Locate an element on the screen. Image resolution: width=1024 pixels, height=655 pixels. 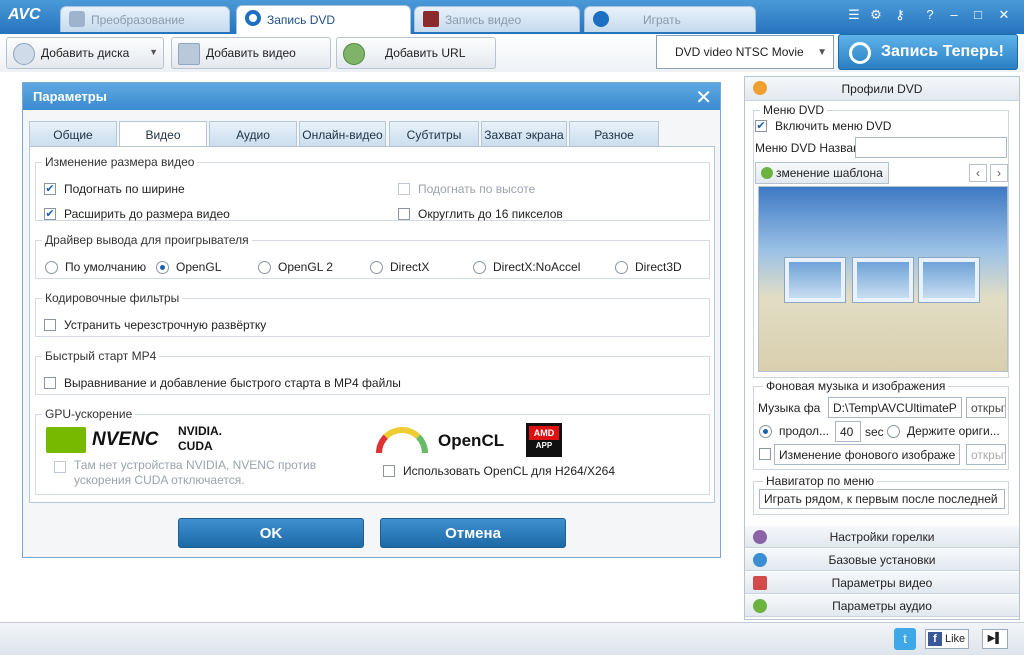
film-add-icon is located at coordinates (189, 54).